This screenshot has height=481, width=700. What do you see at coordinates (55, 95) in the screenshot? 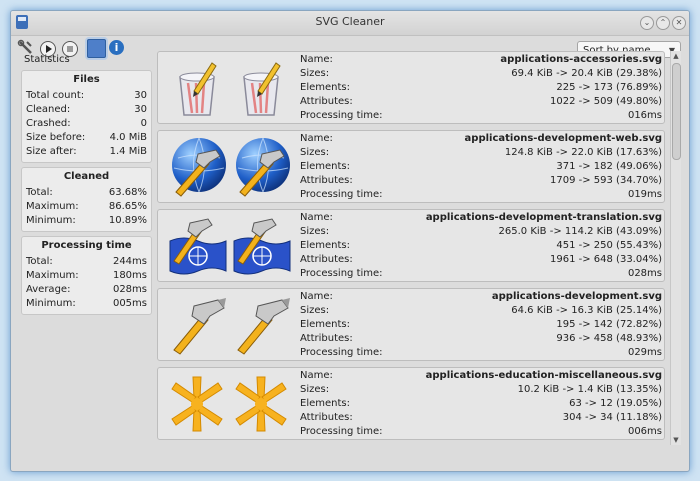
I see `stat-label: Total count:` at bounding box center [55, 95].